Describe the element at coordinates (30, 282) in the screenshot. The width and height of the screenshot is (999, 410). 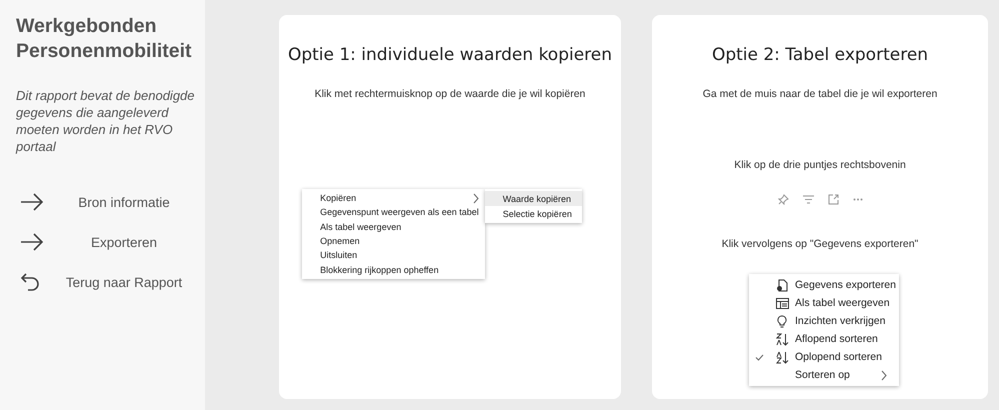
I see `return-arrow-icon` at that location.